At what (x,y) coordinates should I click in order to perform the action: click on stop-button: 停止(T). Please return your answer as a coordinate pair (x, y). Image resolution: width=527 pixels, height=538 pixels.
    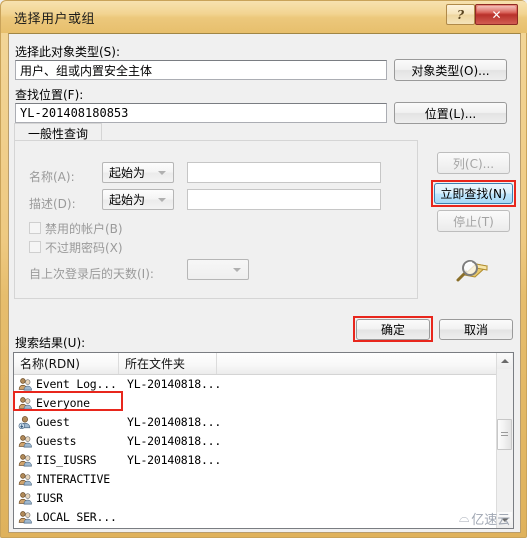
    Looking at the image, I should click on (473, 221).